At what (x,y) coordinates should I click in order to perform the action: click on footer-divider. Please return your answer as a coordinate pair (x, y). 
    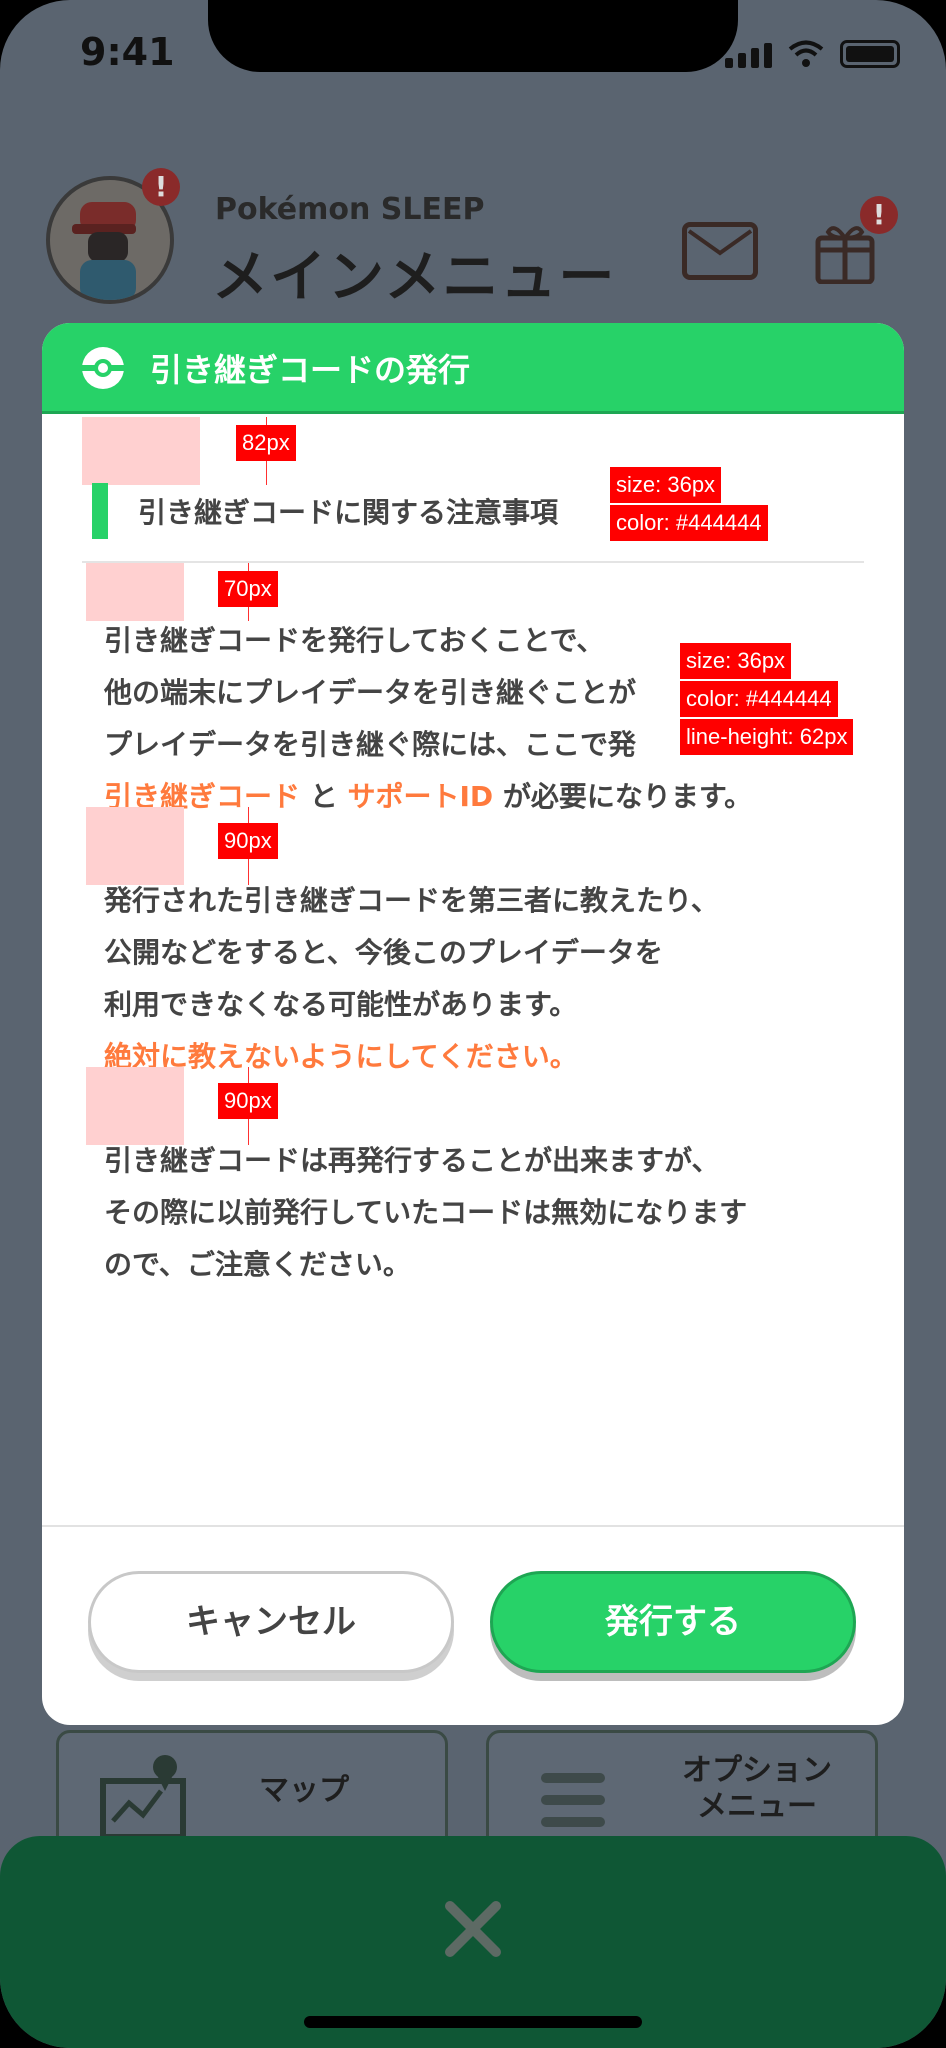
    Looking at the image, I should click on (473, 1526).